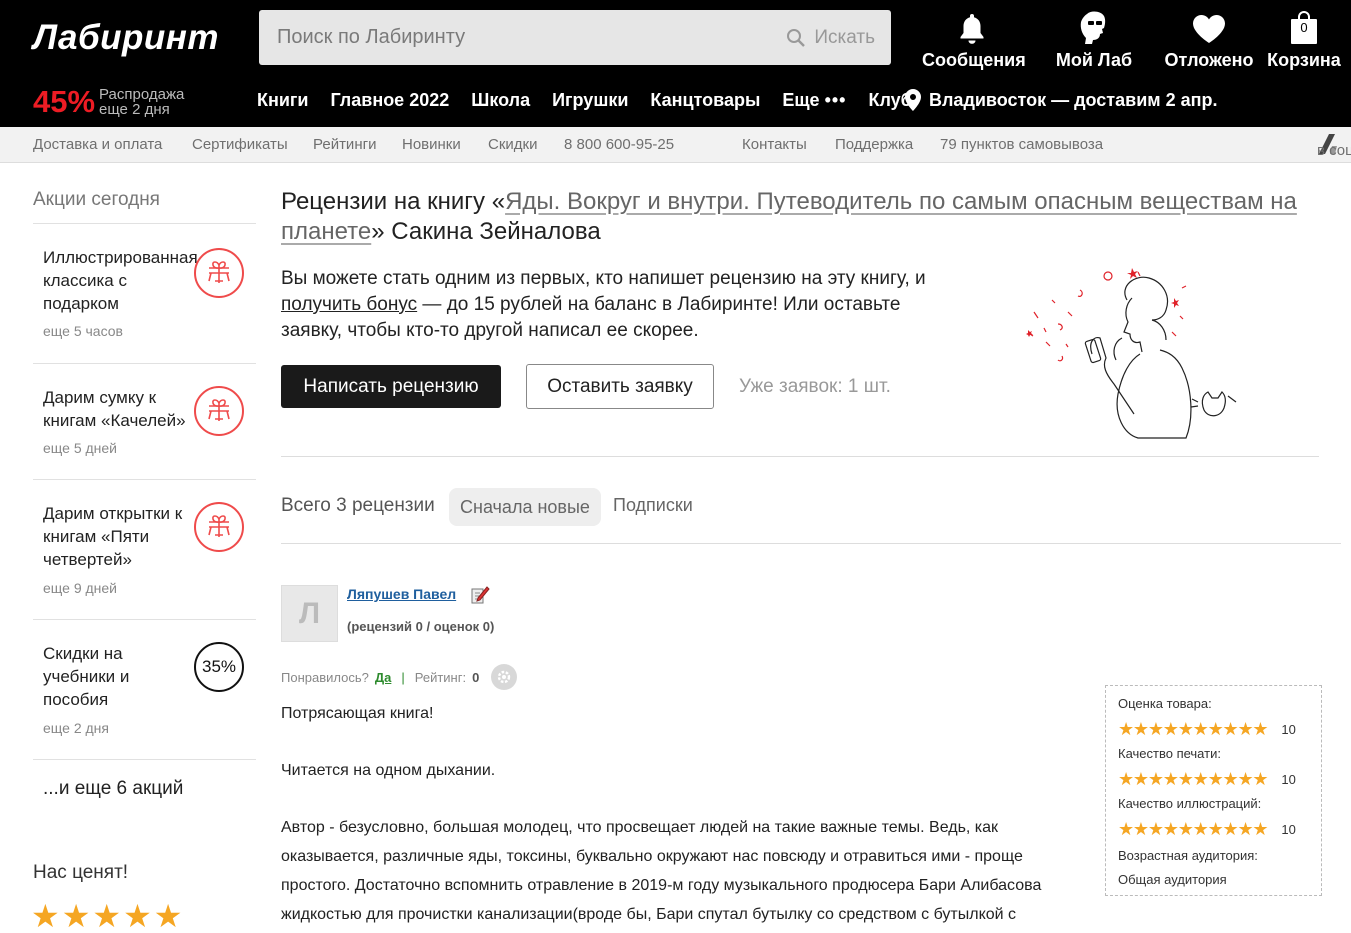 This screenshot has height=933, width=1351. I want to click on review-paragraph: Потрясающая книга!, so click(357, 713).